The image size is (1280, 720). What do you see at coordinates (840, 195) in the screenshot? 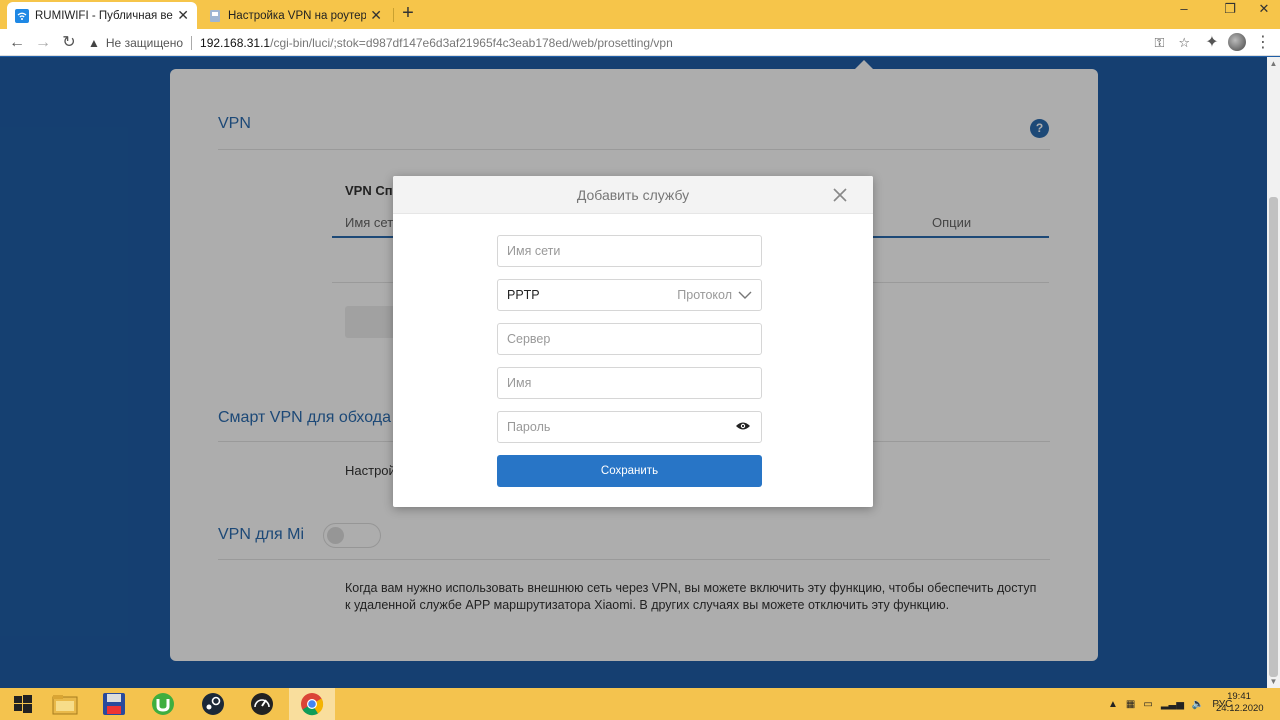
I see `close-icon` at bounding box center [840, 195].